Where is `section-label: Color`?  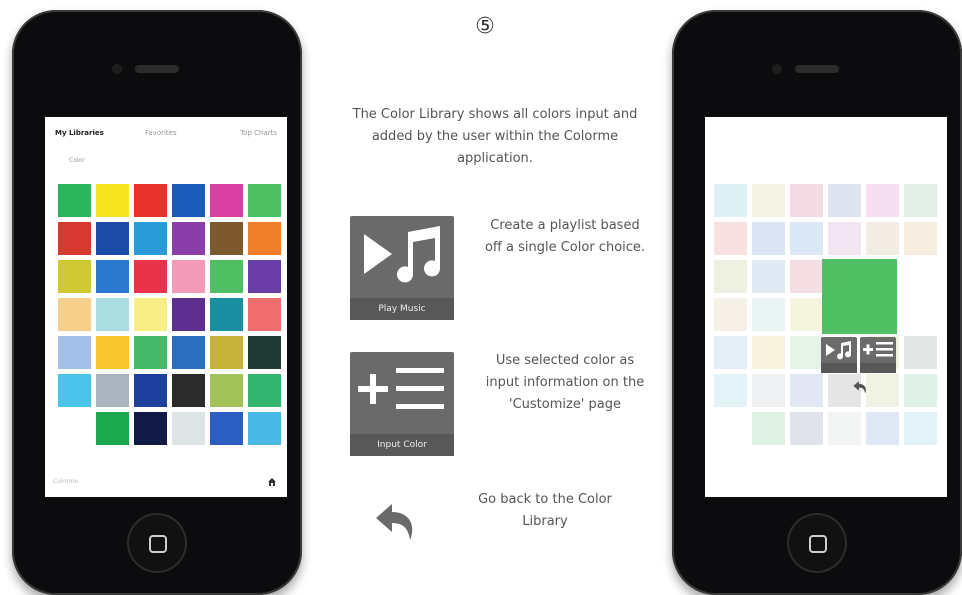
section-label: Color is located at coordinates (77, 160).